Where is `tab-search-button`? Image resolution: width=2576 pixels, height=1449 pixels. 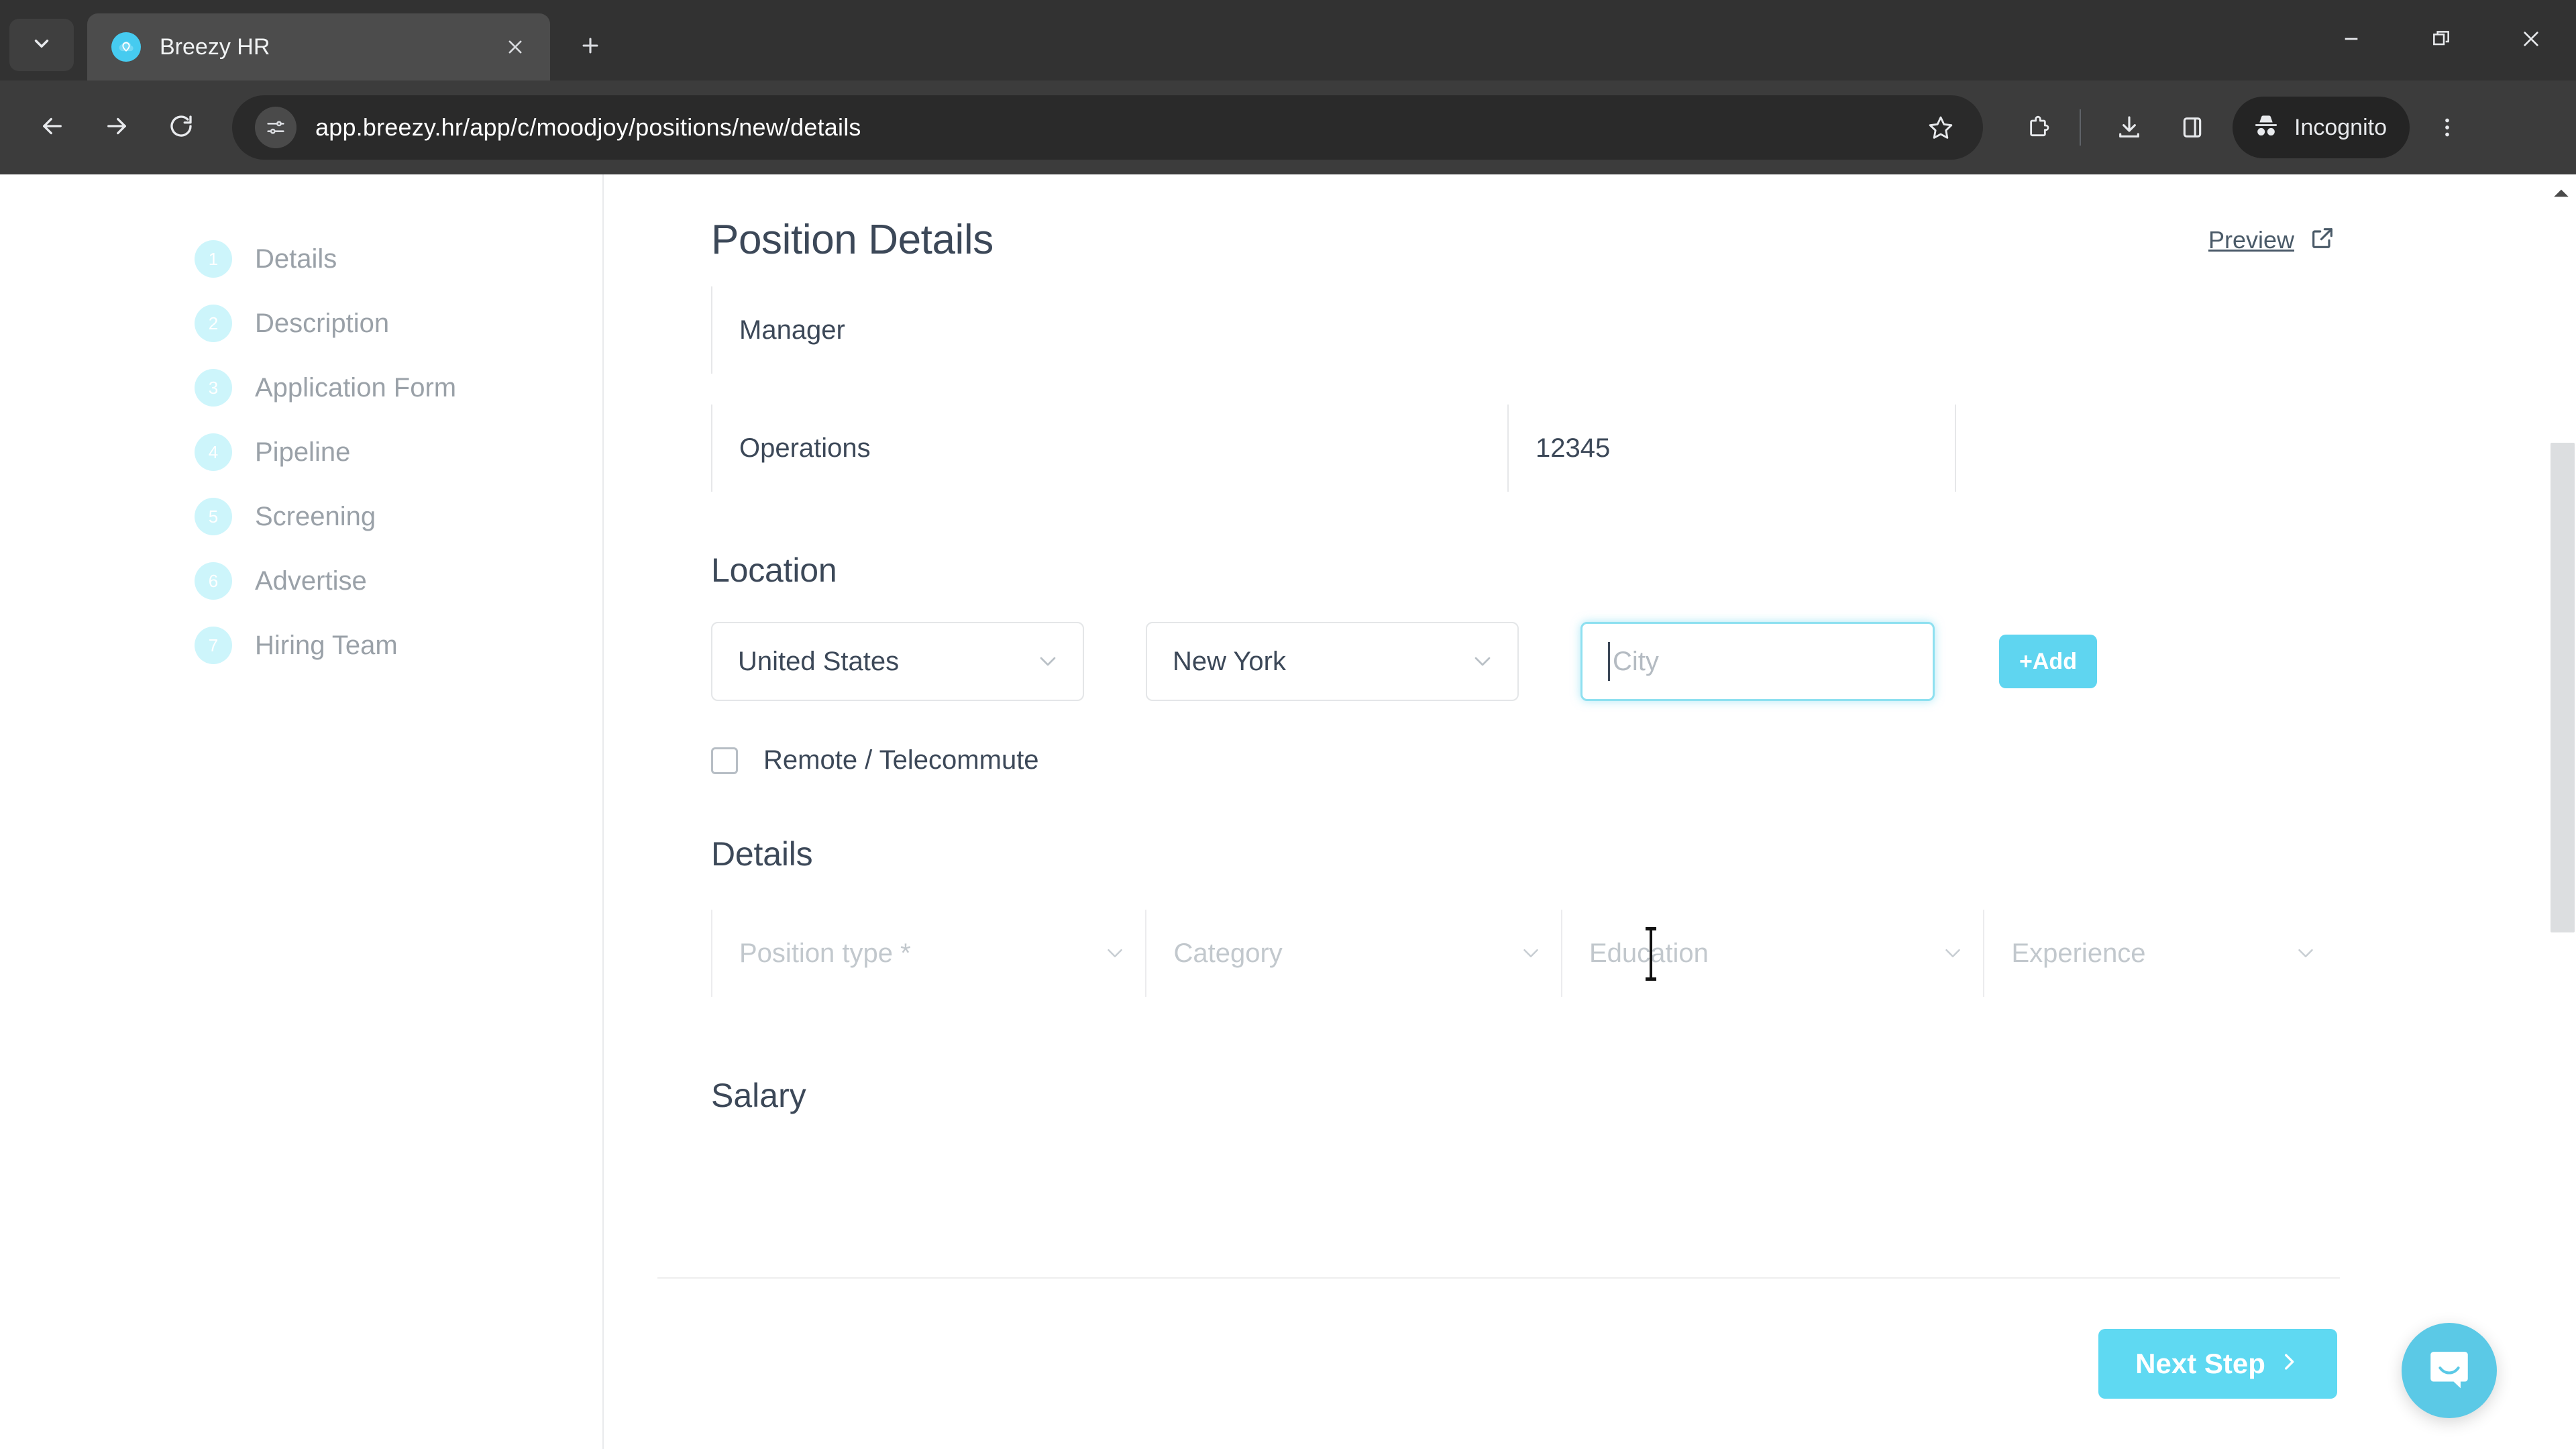 tab-search-button is located at coordinates (41, 45).